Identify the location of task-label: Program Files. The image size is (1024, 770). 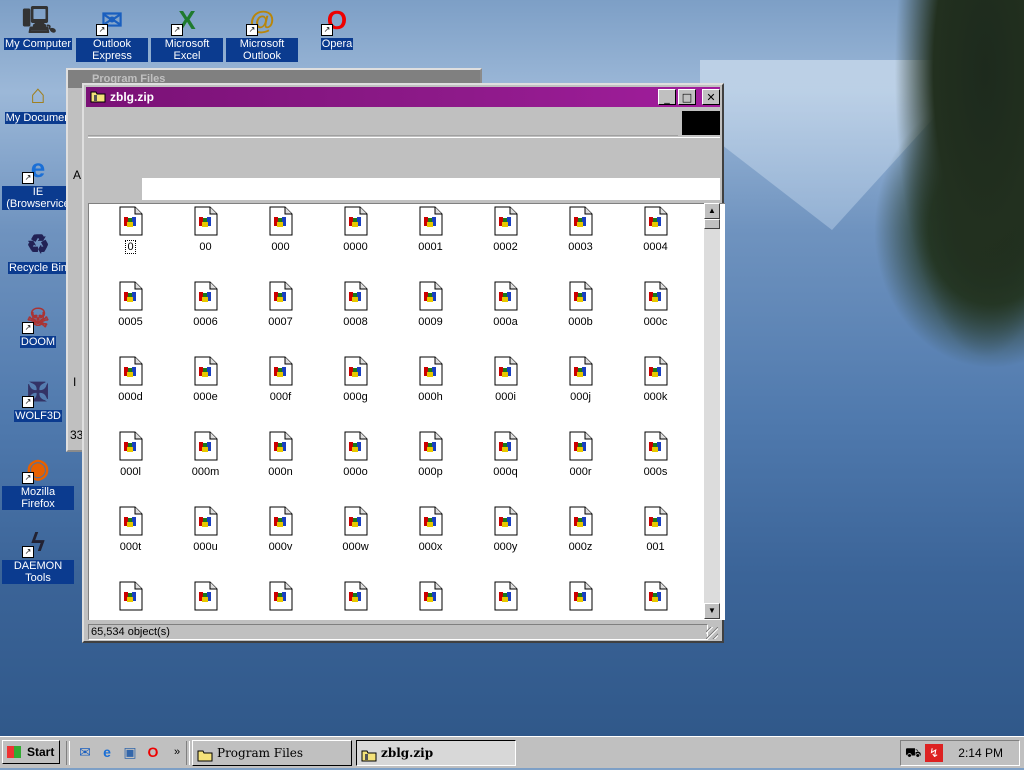
(260, 753).